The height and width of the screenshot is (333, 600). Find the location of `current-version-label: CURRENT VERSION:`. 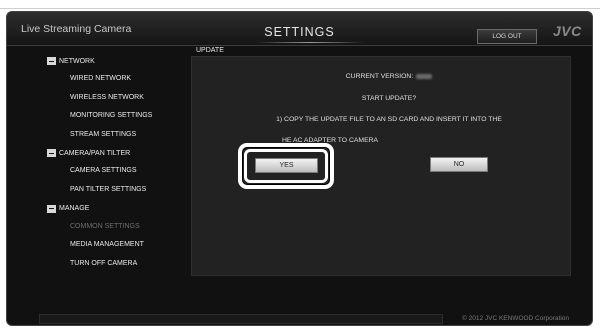

current-version-label: CURRENT VERSION: is located at coordinates (379, 76).